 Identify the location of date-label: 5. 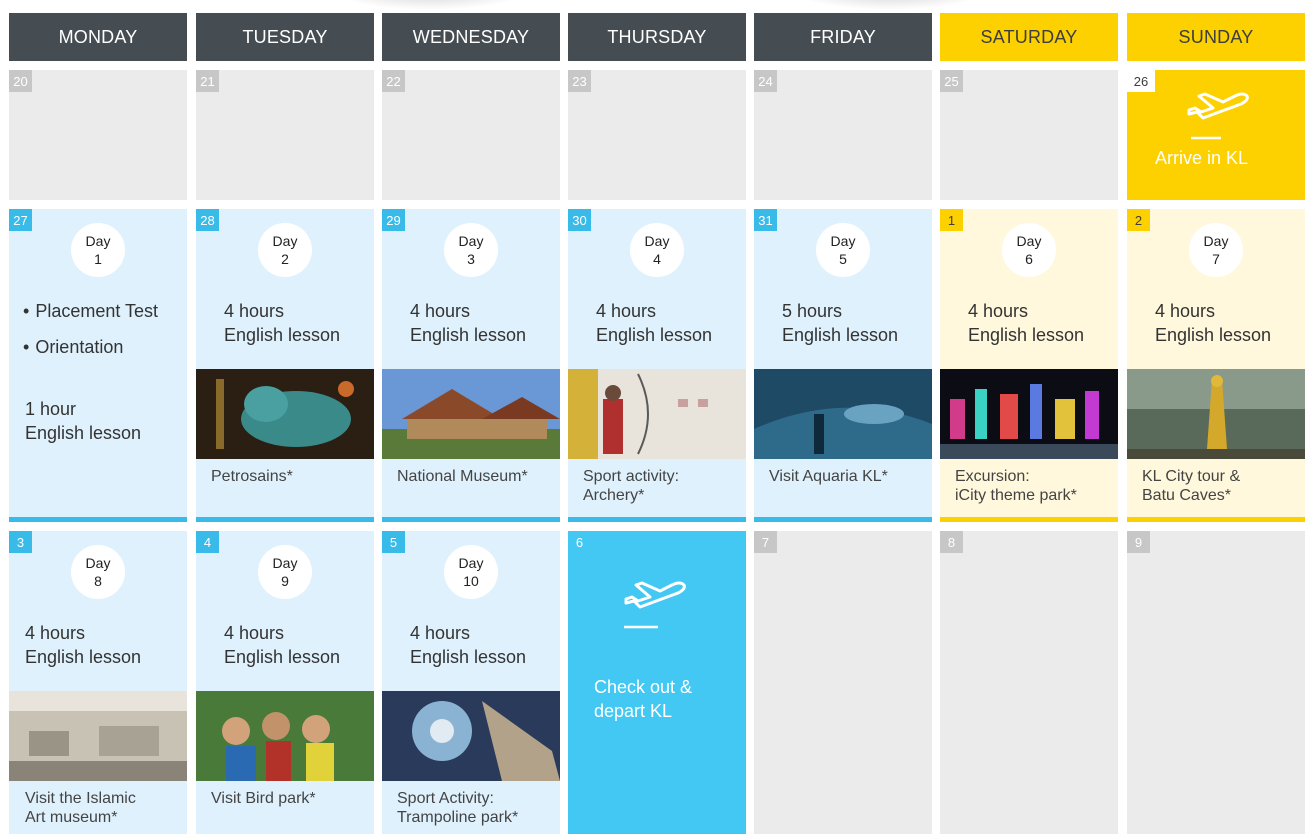
(393, 542).